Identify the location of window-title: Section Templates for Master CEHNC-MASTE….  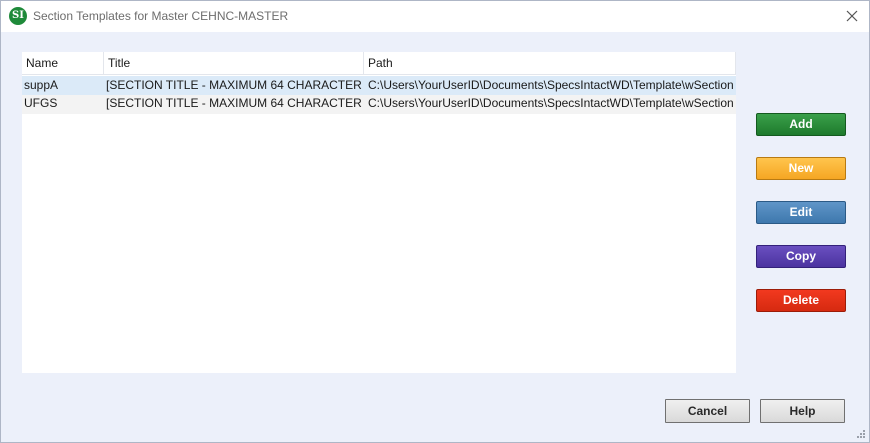
(161, 16).